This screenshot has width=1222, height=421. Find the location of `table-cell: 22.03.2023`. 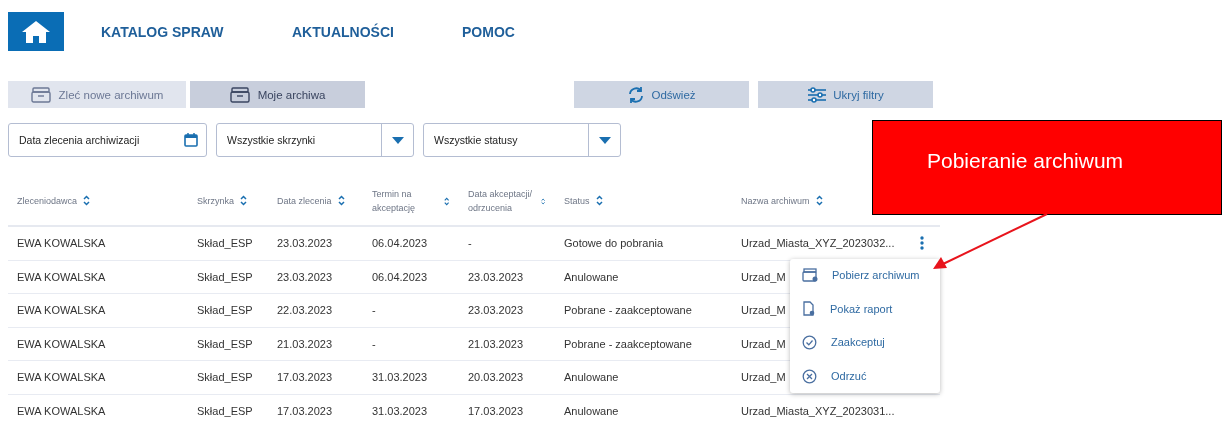

table-cell: 22.03.2023 is located at coordinates (305, 310).